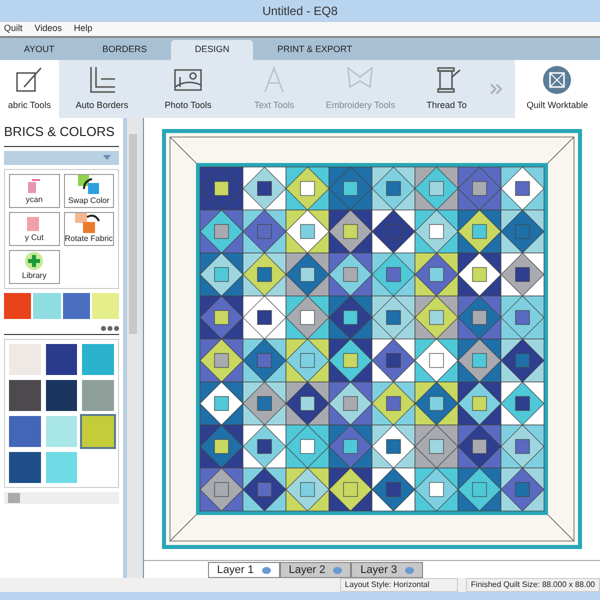 The image size is (600, 600). What do you see at coordinates (447, 89) in the screenshot?
I see `ribbon-button: Thread To` at bounding box center [447, 89].